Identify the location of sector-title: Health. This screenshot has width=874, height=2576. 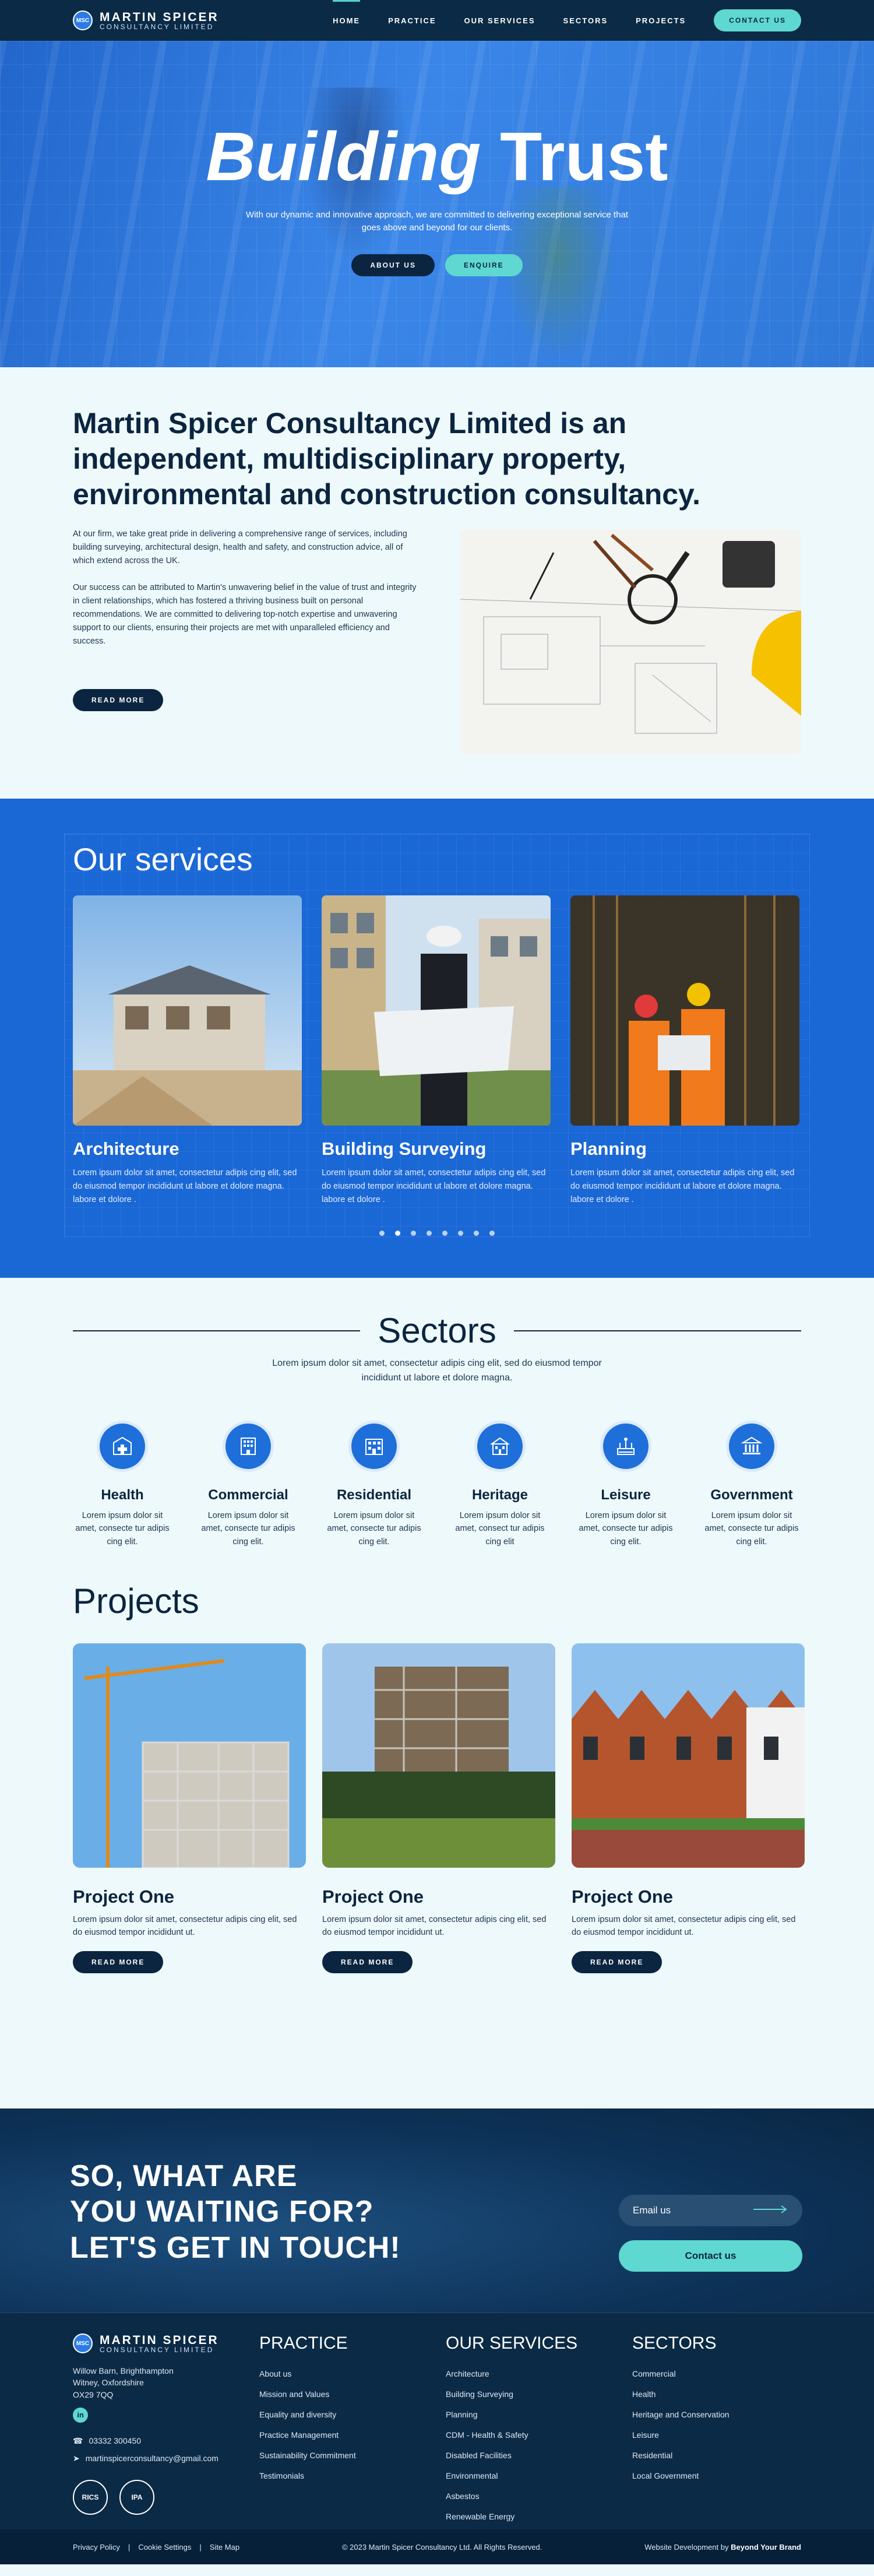
(122, 1494).